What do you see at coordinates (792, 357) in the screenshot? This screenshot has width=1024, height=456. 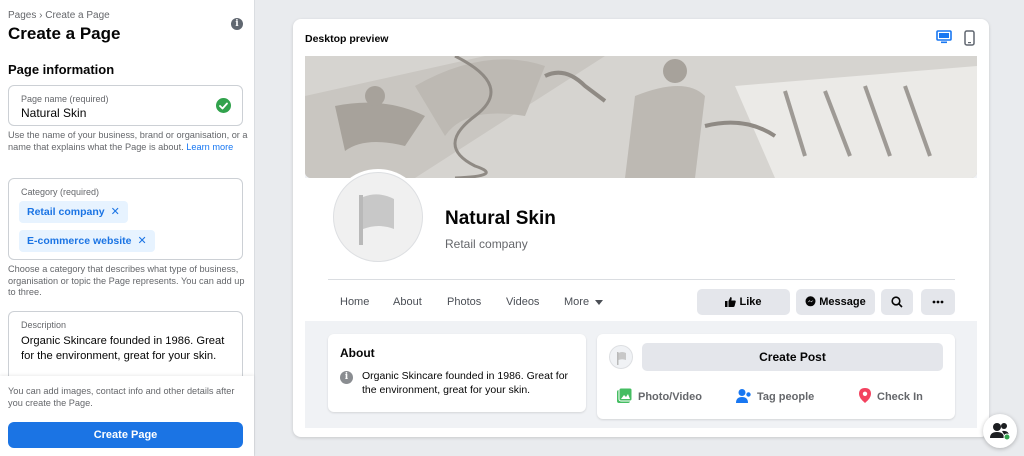 I see `create-post-button: Create Post` at bounding box center [792, 357].